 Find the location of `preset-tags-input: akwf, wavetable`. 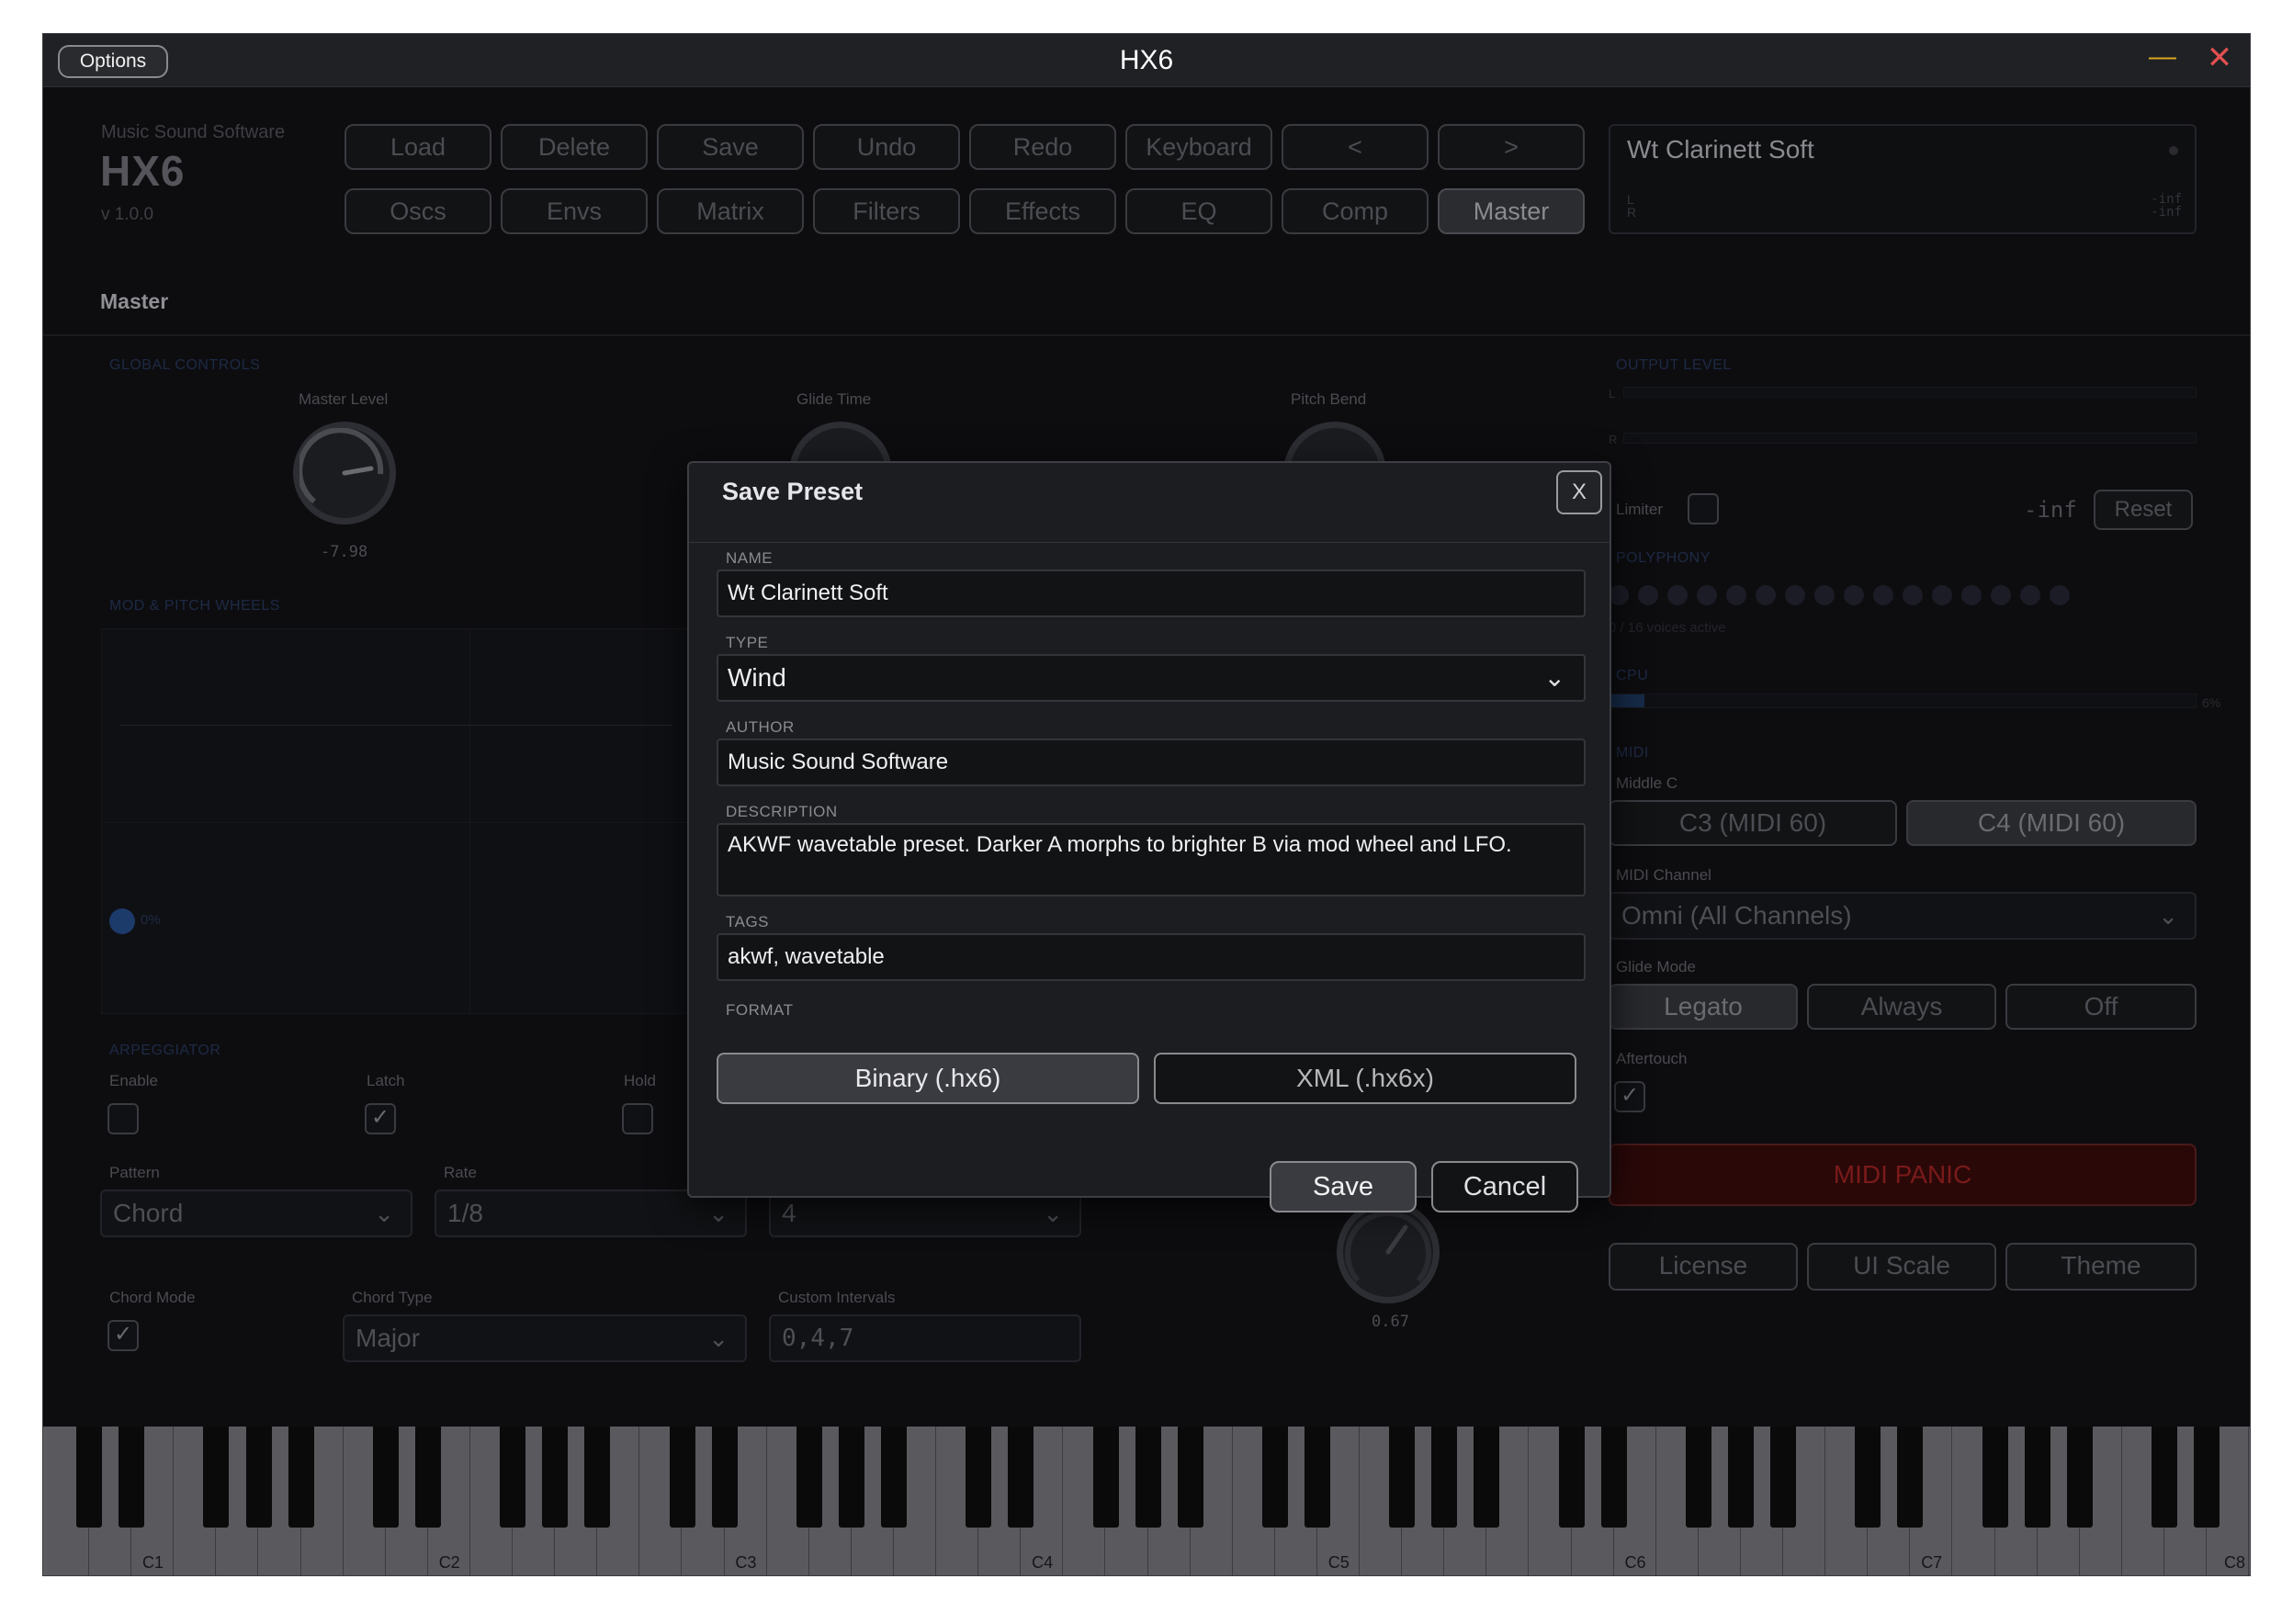

preset-tags-input: akwf, wavetable is located at coordinates (1151, 957).